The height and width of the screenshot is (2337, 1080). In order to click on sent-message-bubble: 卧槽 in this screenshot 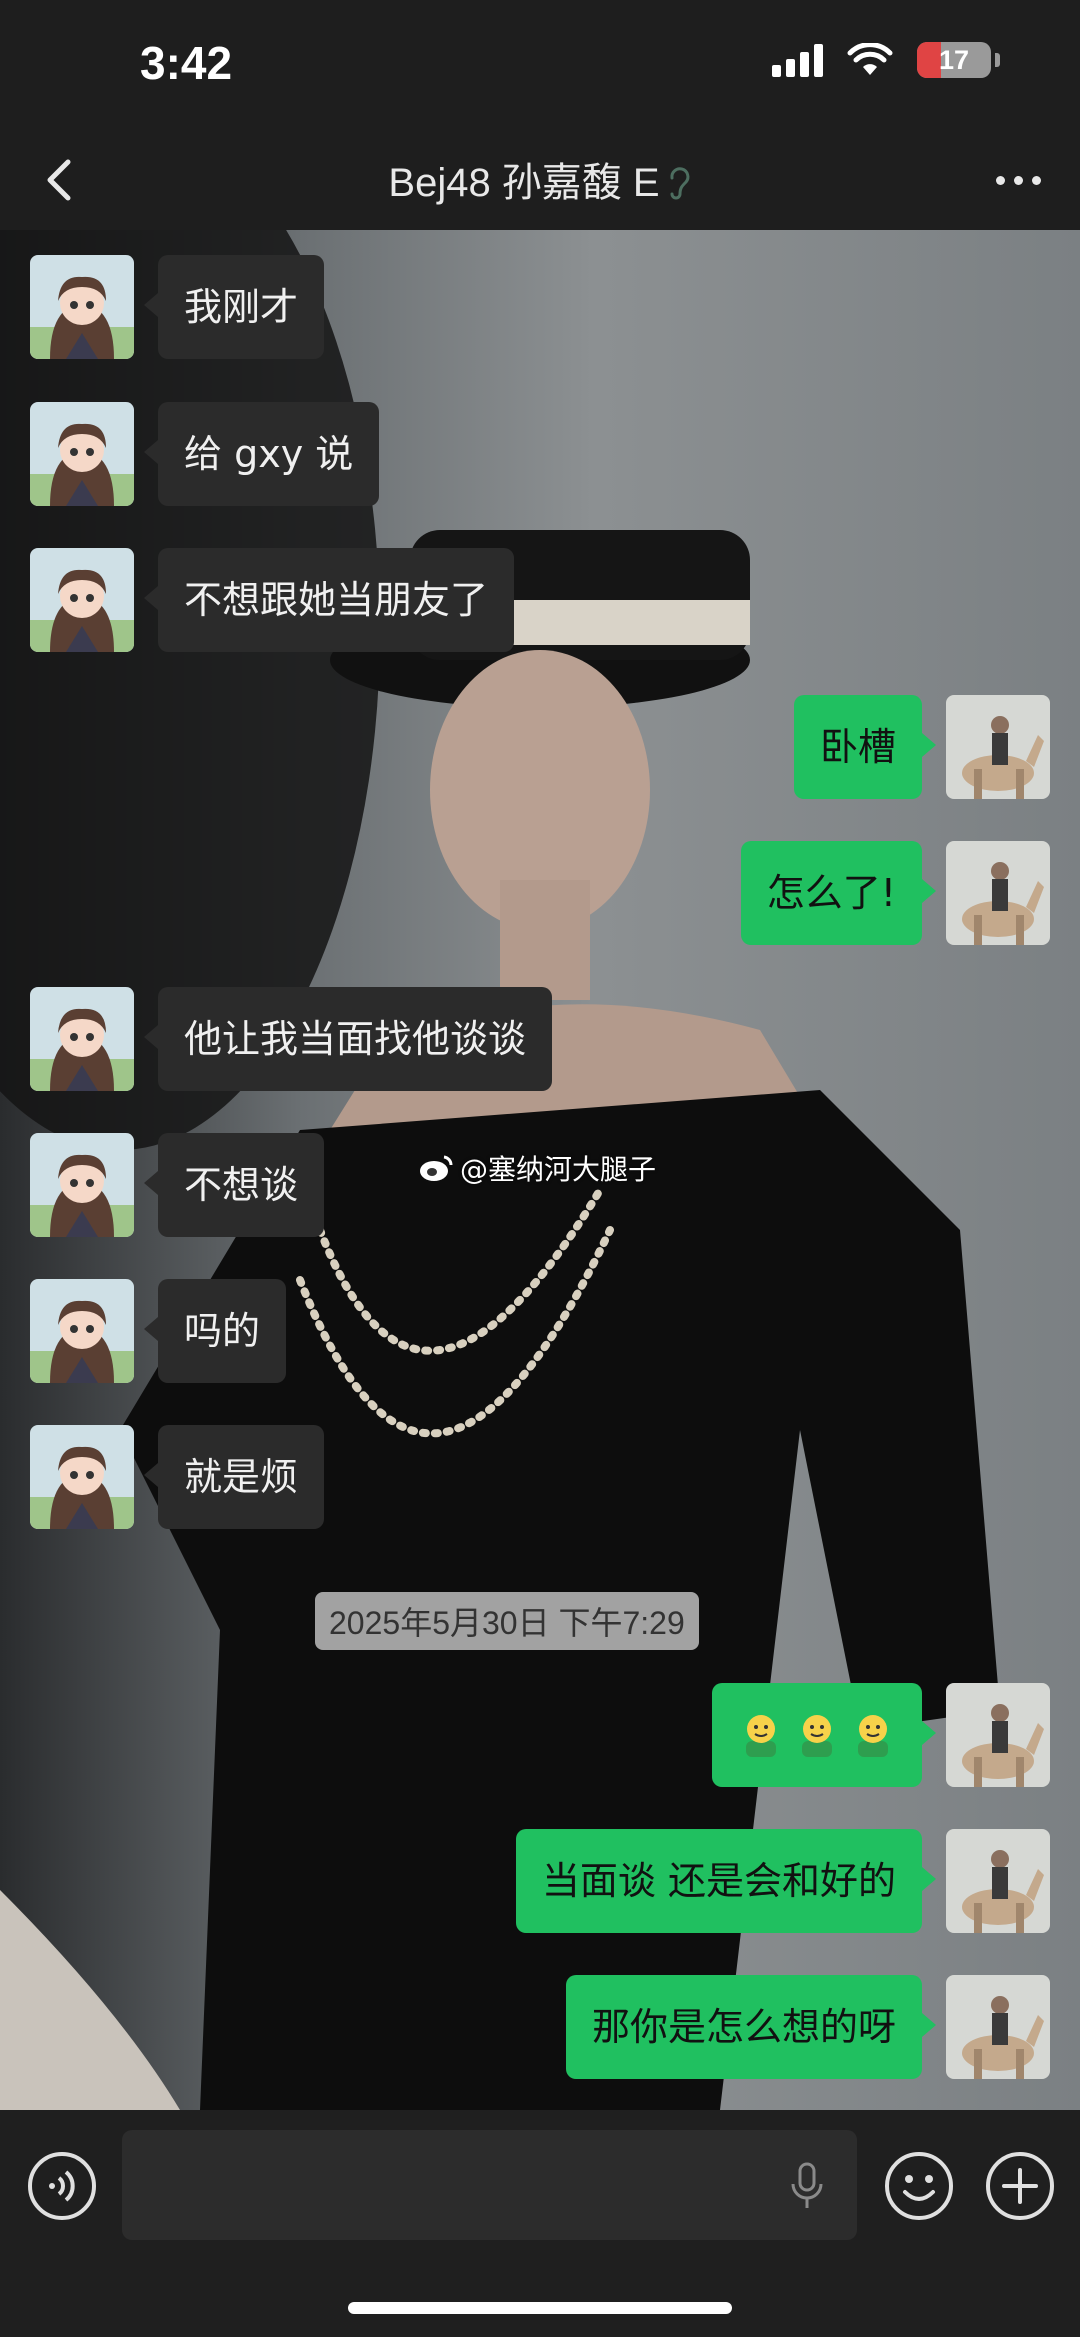, I will do `click(865, 747)`.